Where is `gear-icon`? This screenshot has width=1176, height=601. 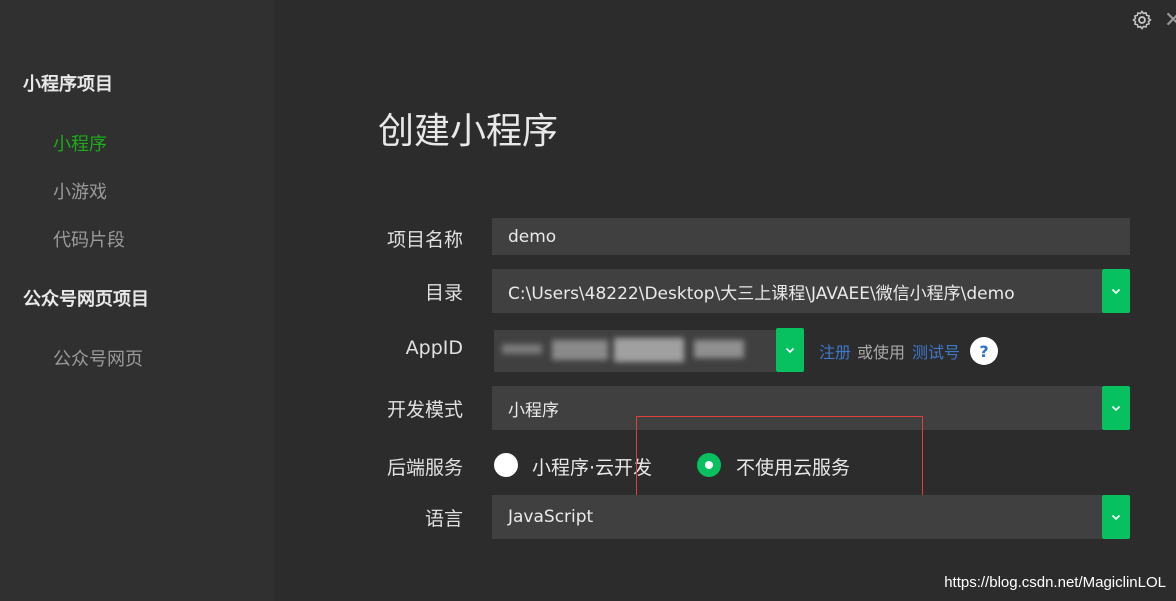
gear-icon is located at coordinates (1142, 20).